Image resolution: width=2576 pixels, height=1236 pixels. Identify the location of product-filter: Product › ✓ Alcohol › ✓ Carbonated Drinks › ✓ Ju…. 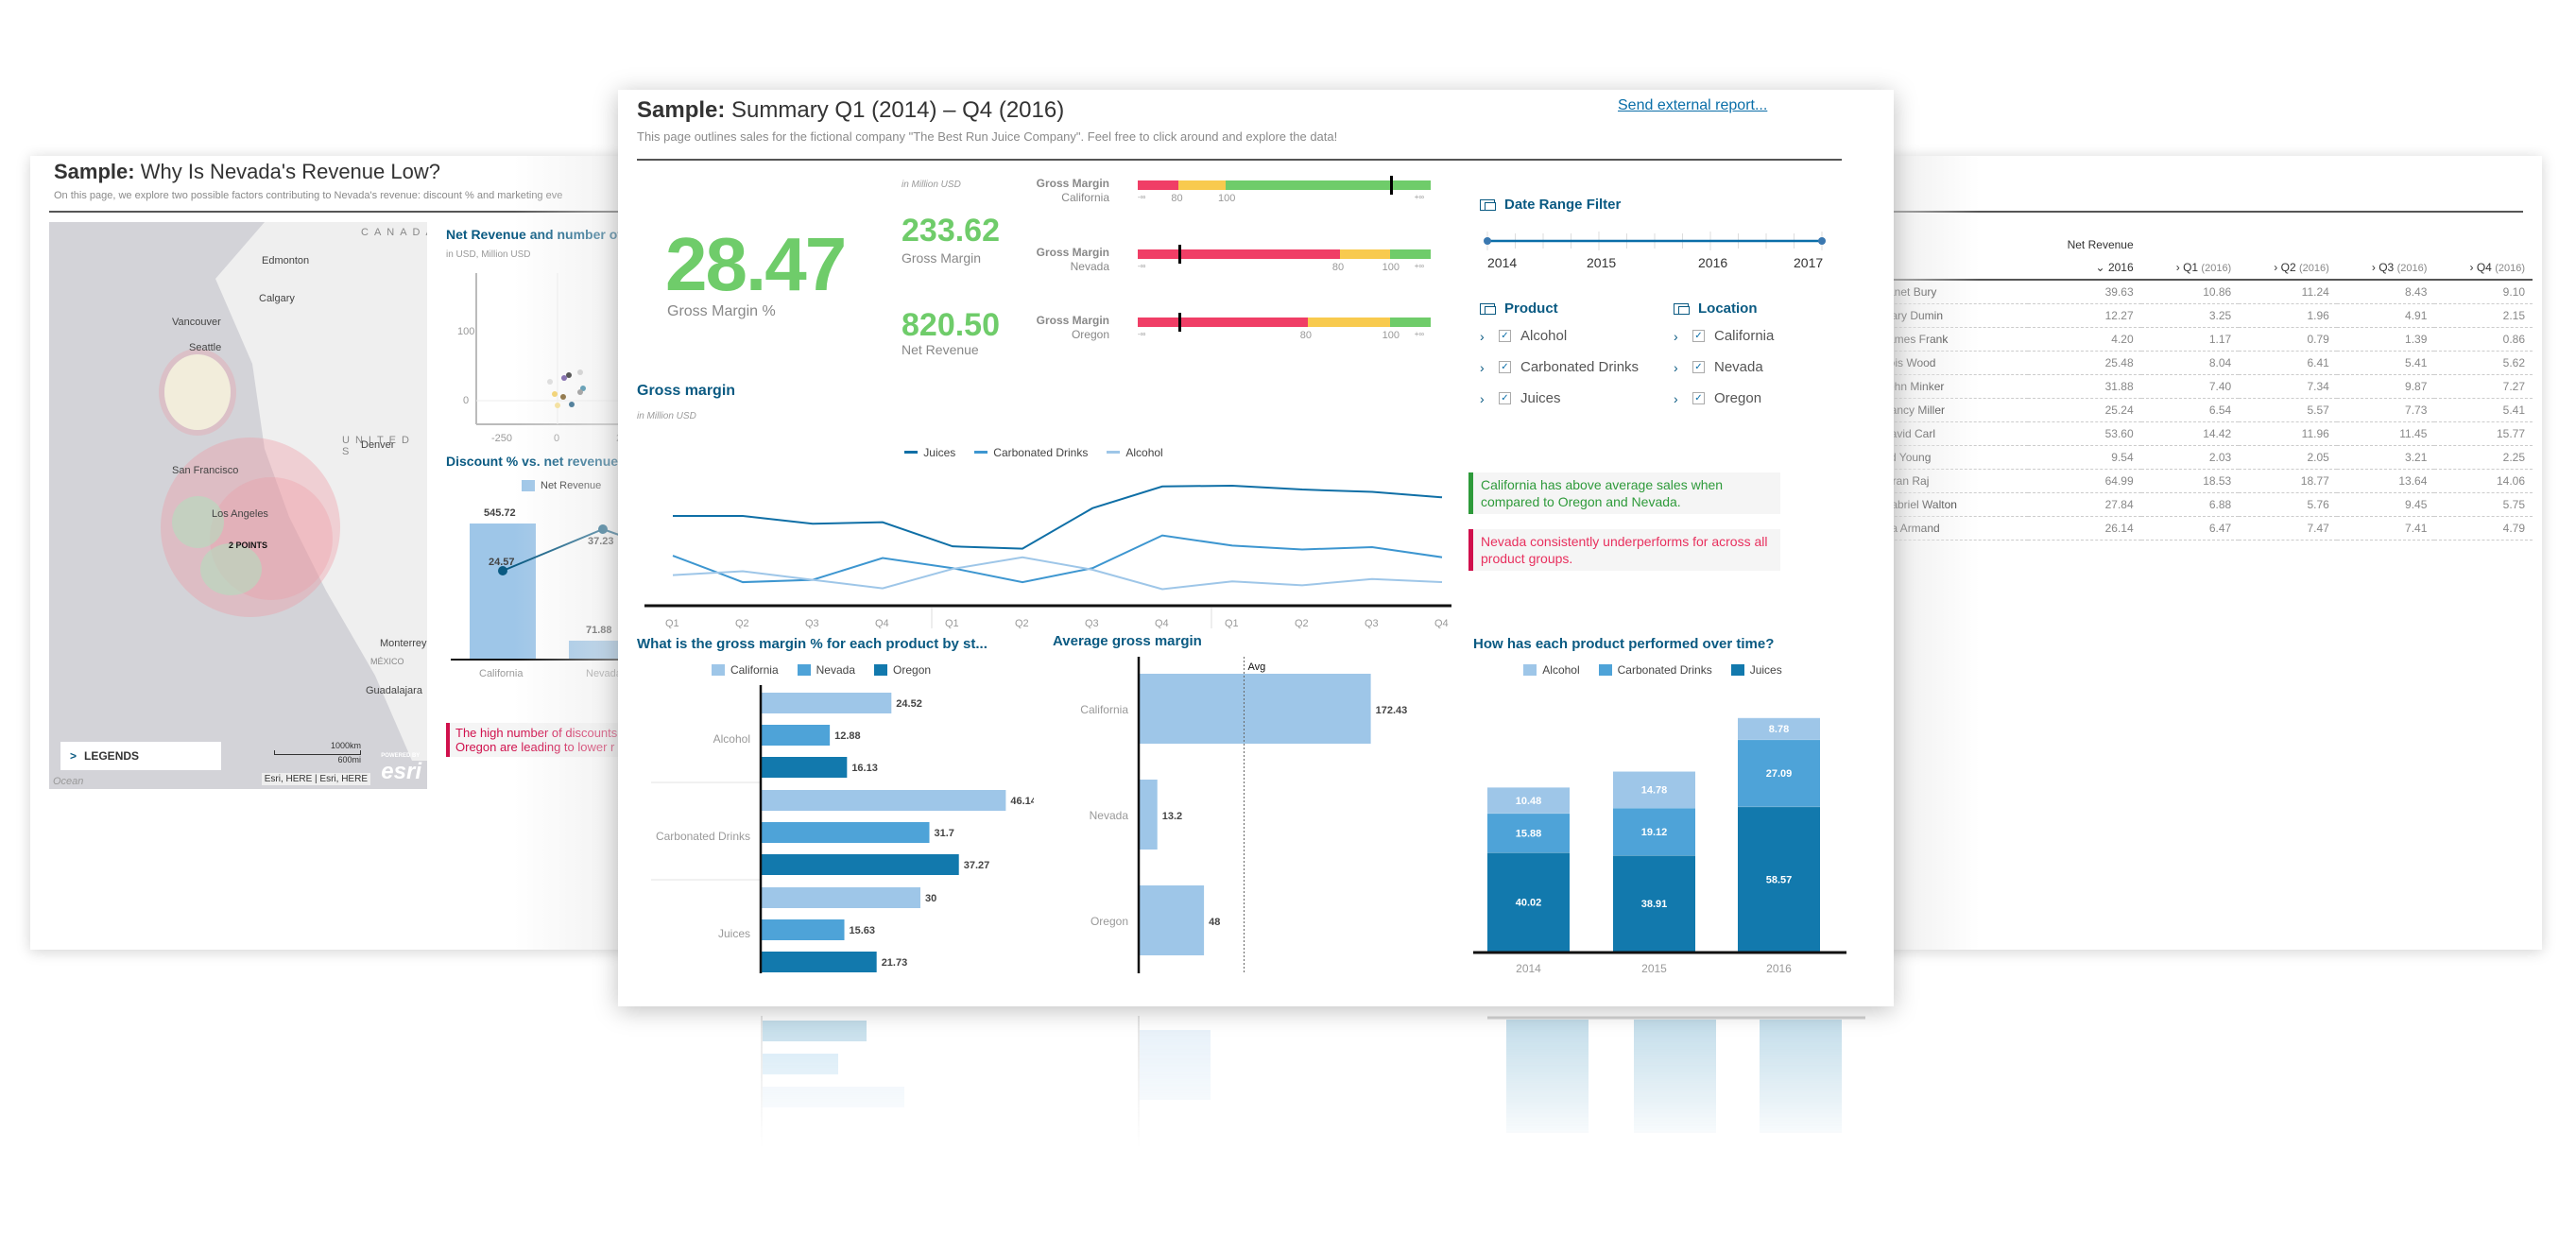
(1559, 357).